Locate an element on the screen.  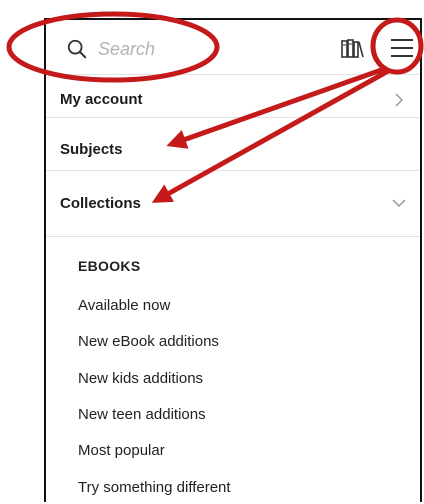
search-icon is located at coordinates (77, 49).